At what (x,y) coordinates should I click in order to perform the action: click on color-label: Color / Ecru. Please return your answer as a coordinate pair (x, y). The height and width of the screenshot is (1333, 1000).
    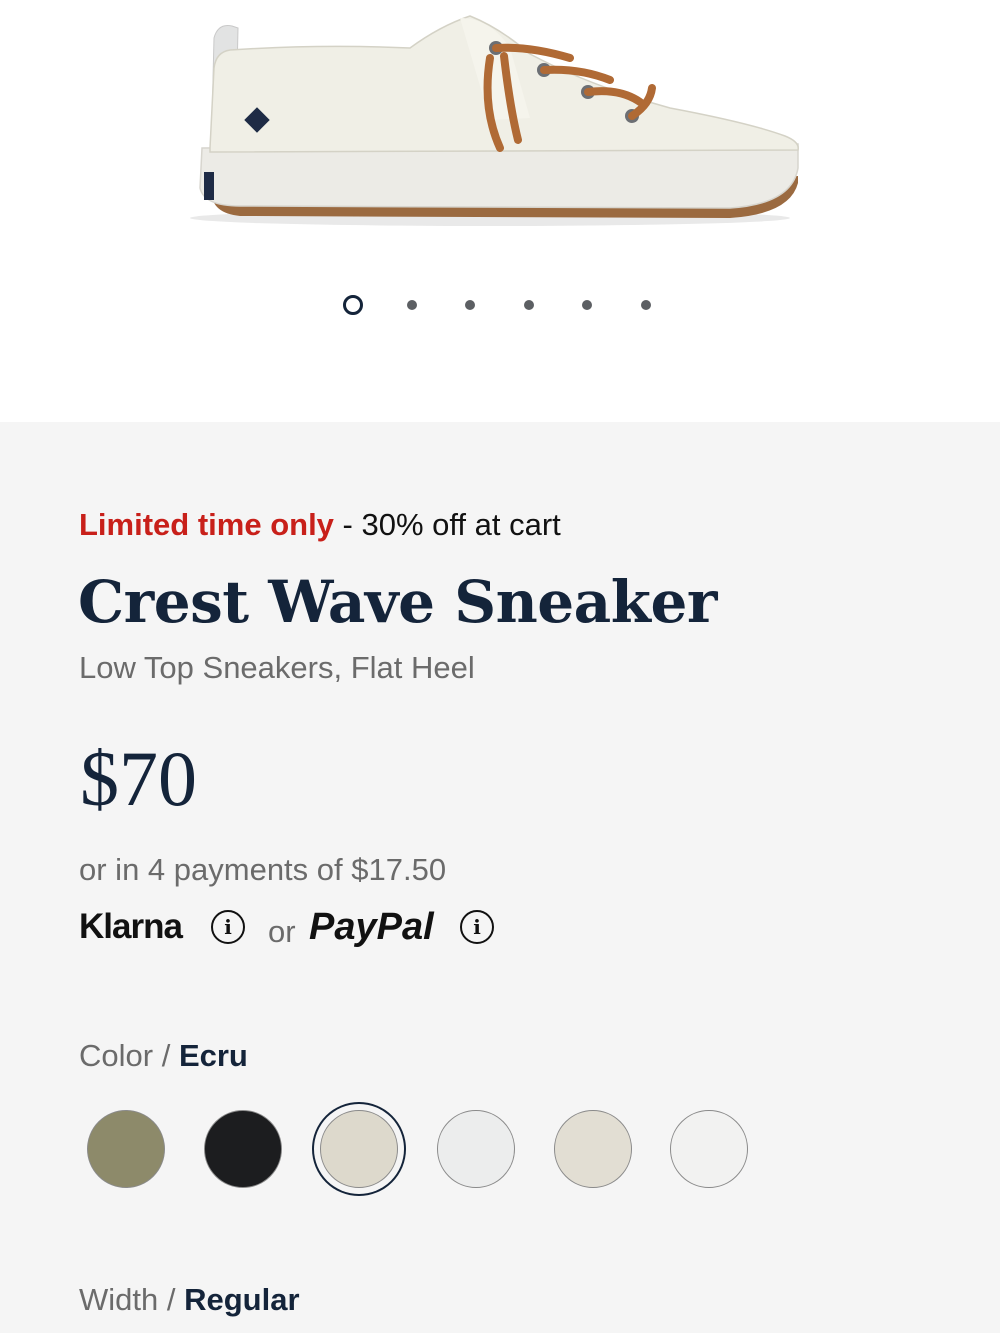
    Looking at the image, I should click on (163, 1056).